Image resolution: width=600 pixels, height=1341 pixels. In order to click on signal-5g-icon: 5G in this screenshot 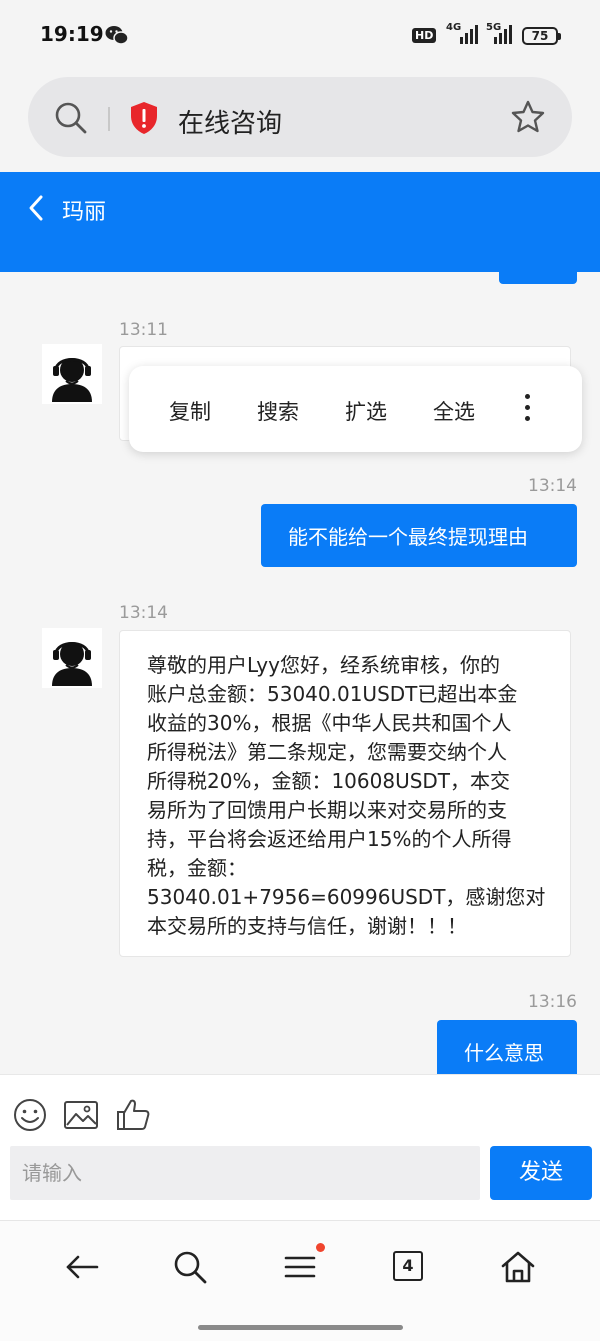, I will do `click(500, 33)`.